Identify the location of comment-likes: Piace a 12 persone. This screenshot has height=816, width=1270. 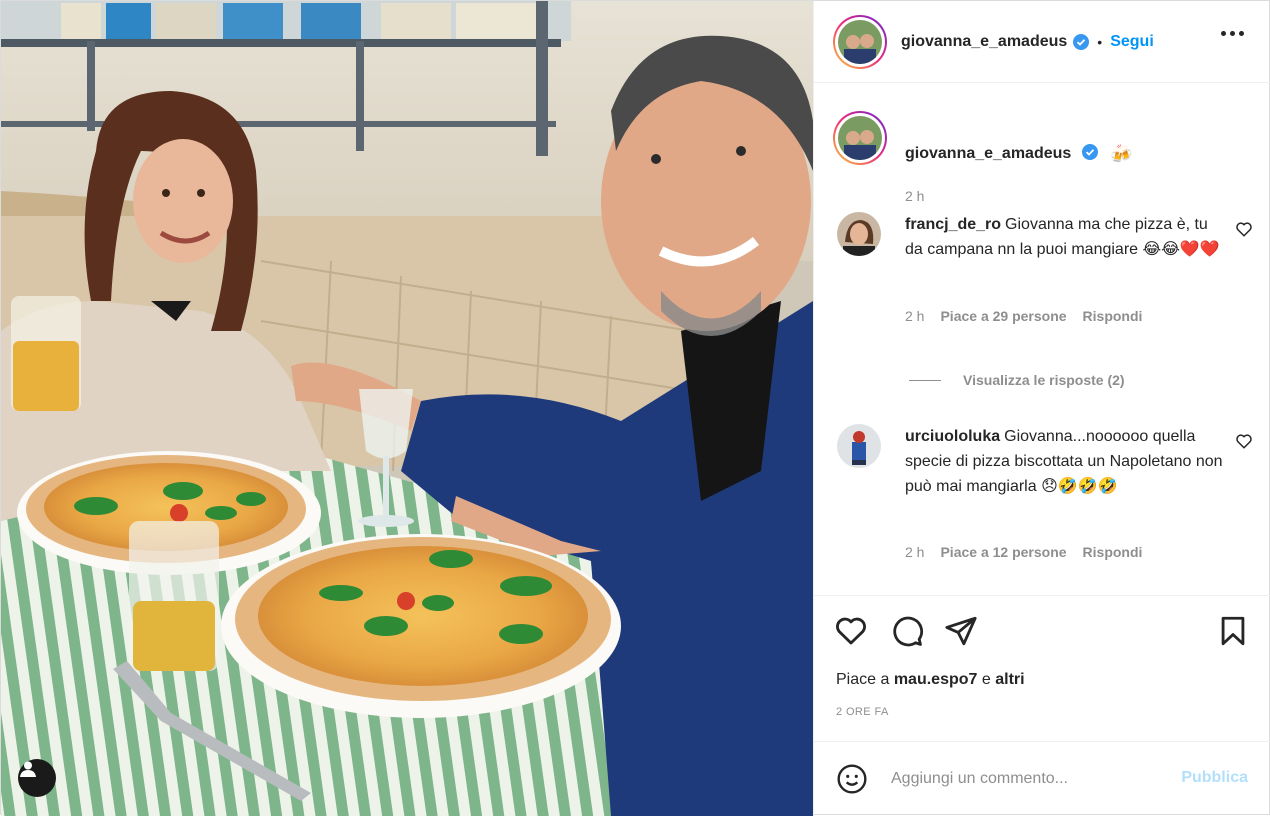
(1003, 552).